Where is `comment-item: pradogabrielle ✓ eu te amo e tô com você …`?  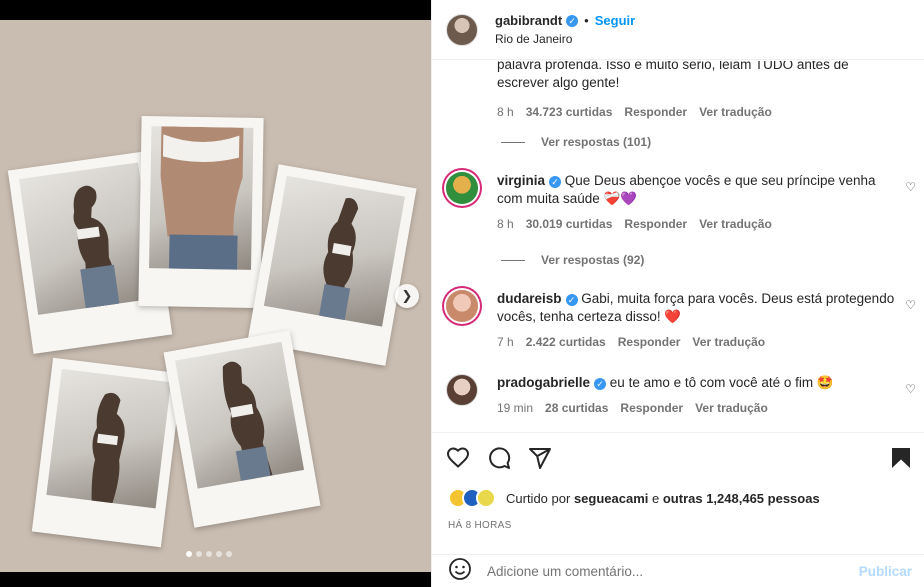
comment-item: pradogabrielle ✓ eu te amo e tô com você … is located at coordinates (681, 394).